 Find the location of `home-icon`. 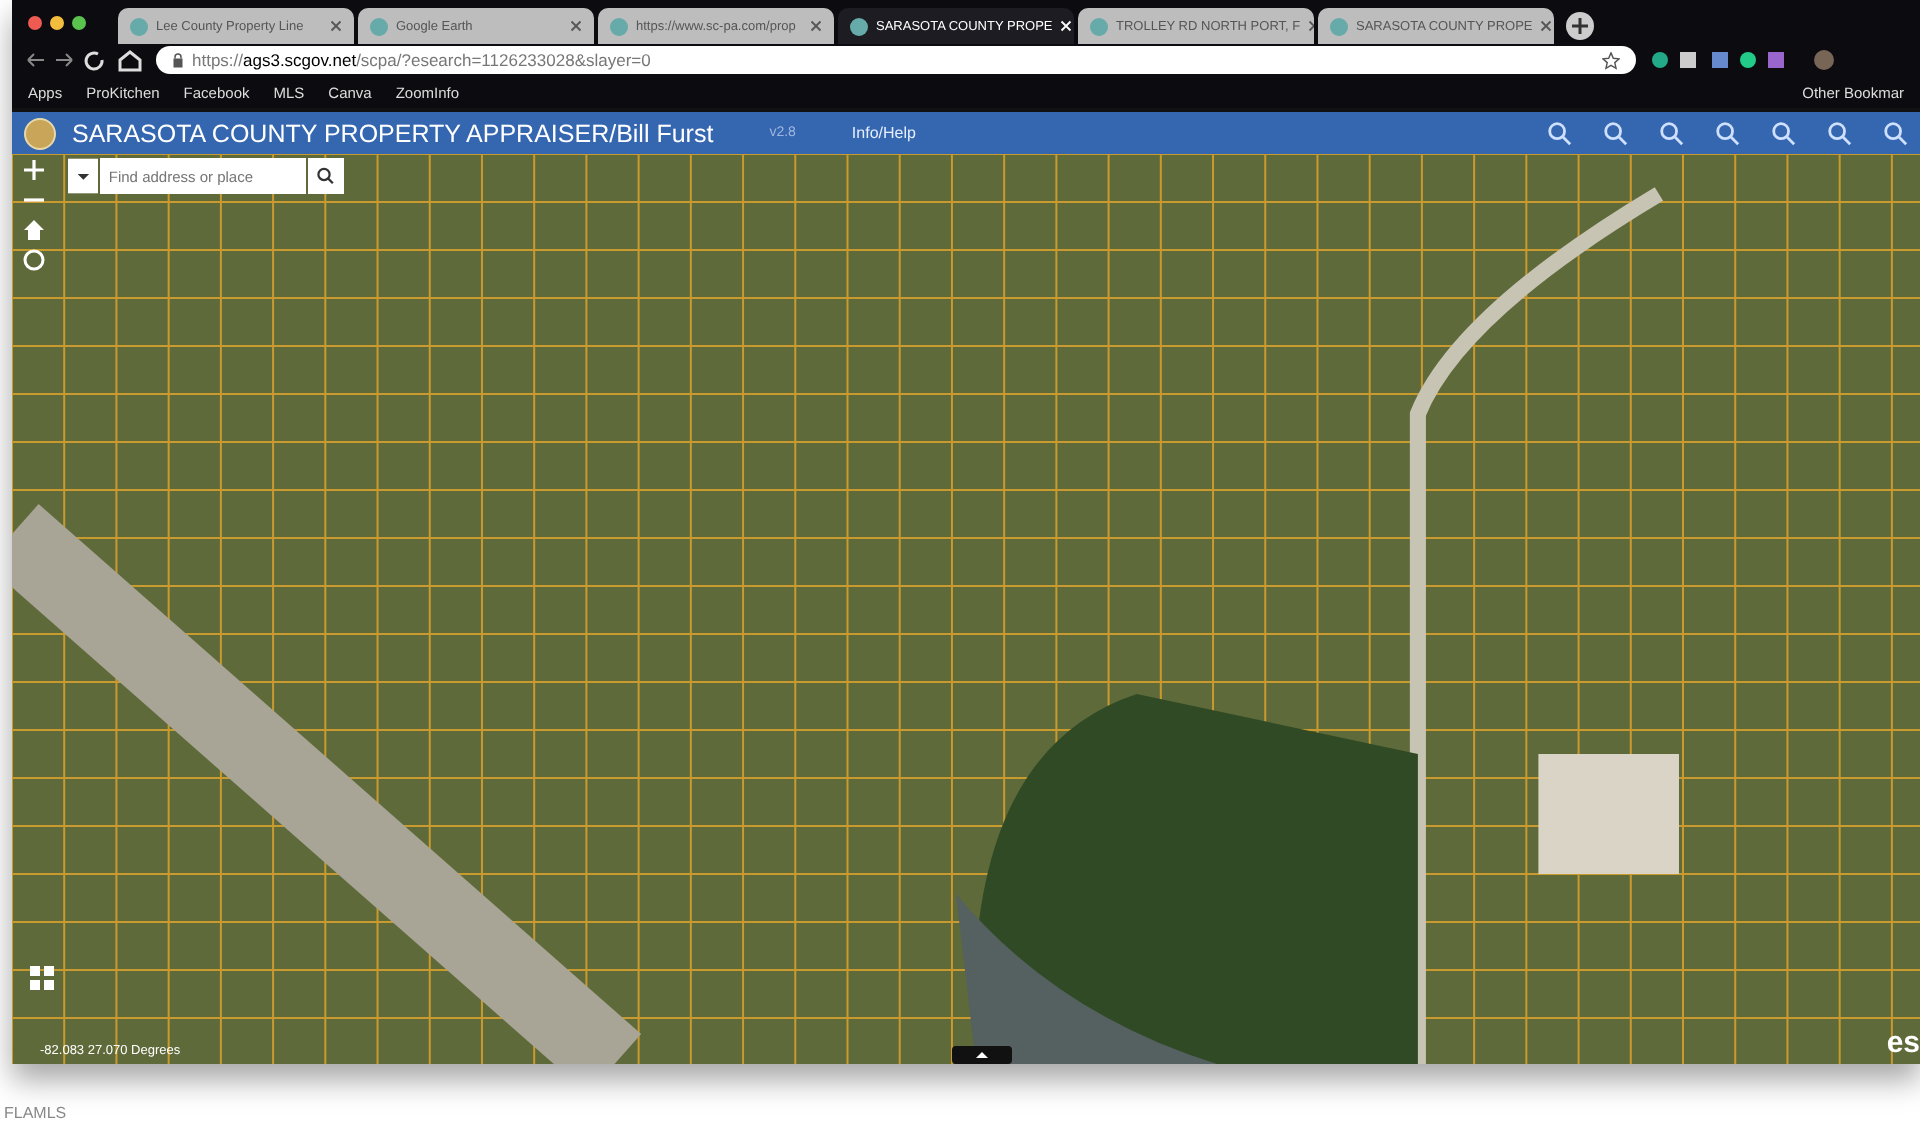

home-icon is located at coordinates (34, 230).